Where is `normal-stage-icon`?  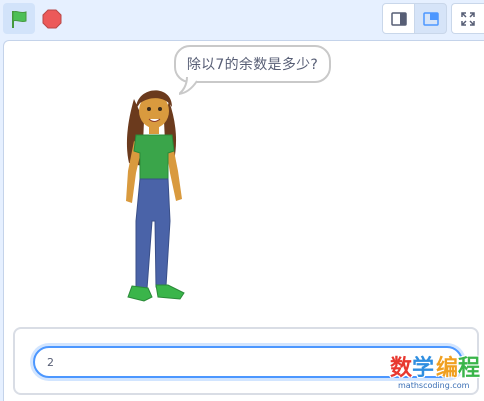 normal-stage-icon is located at coordinates (430, 18).